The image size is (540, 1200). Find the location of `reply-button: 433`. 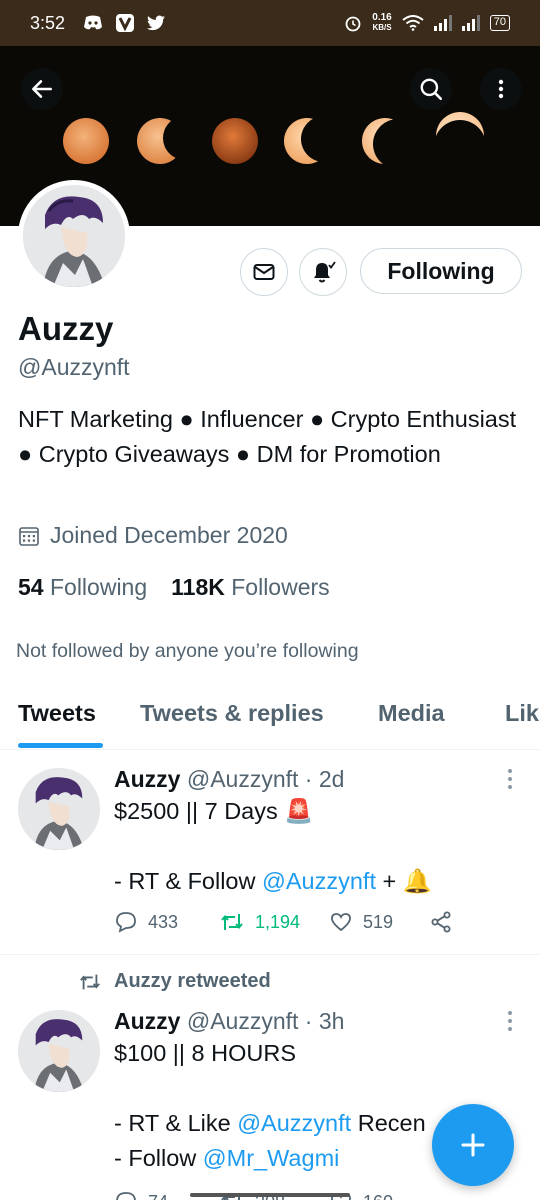

reply-button: 433 is located at coordinates (166, 922).